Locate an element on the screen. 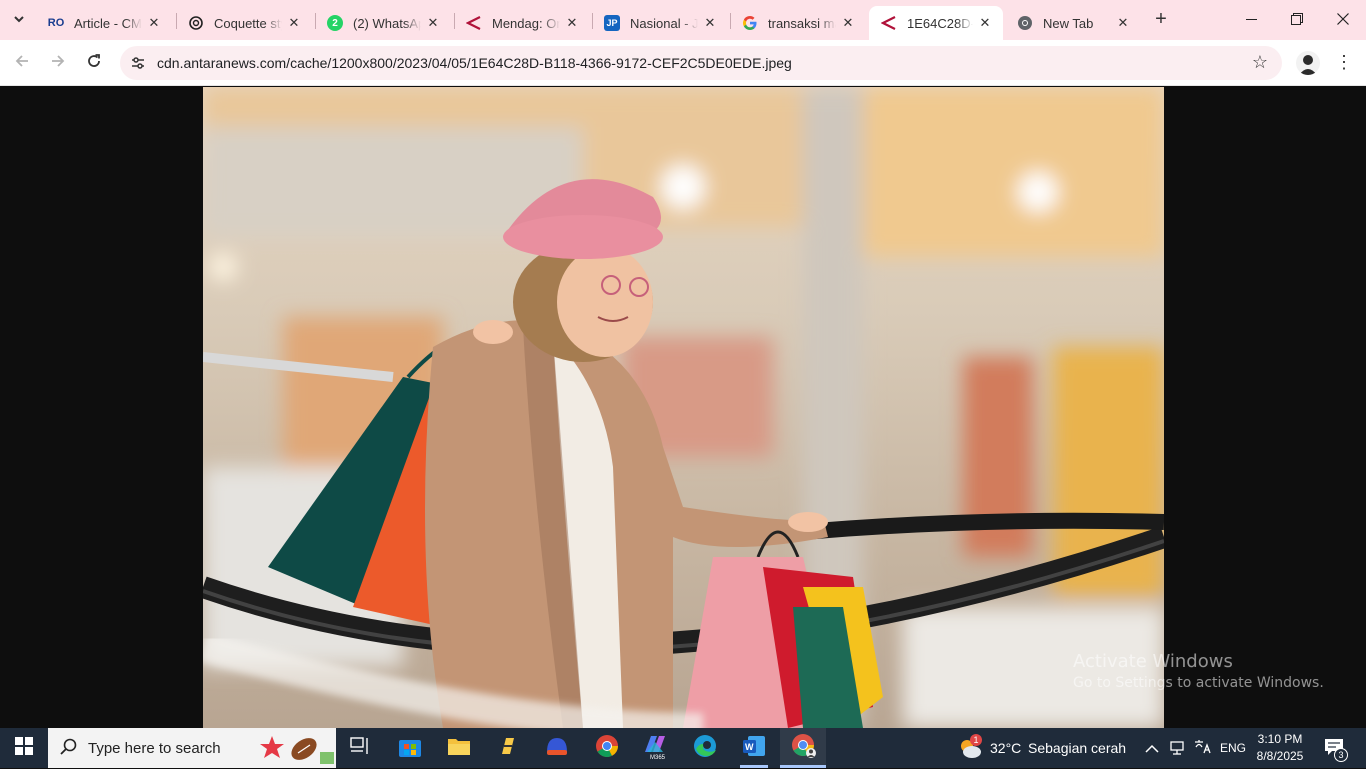 The image size is (1366, 769). windows-logo-icon is located at coordinates (24, 748).